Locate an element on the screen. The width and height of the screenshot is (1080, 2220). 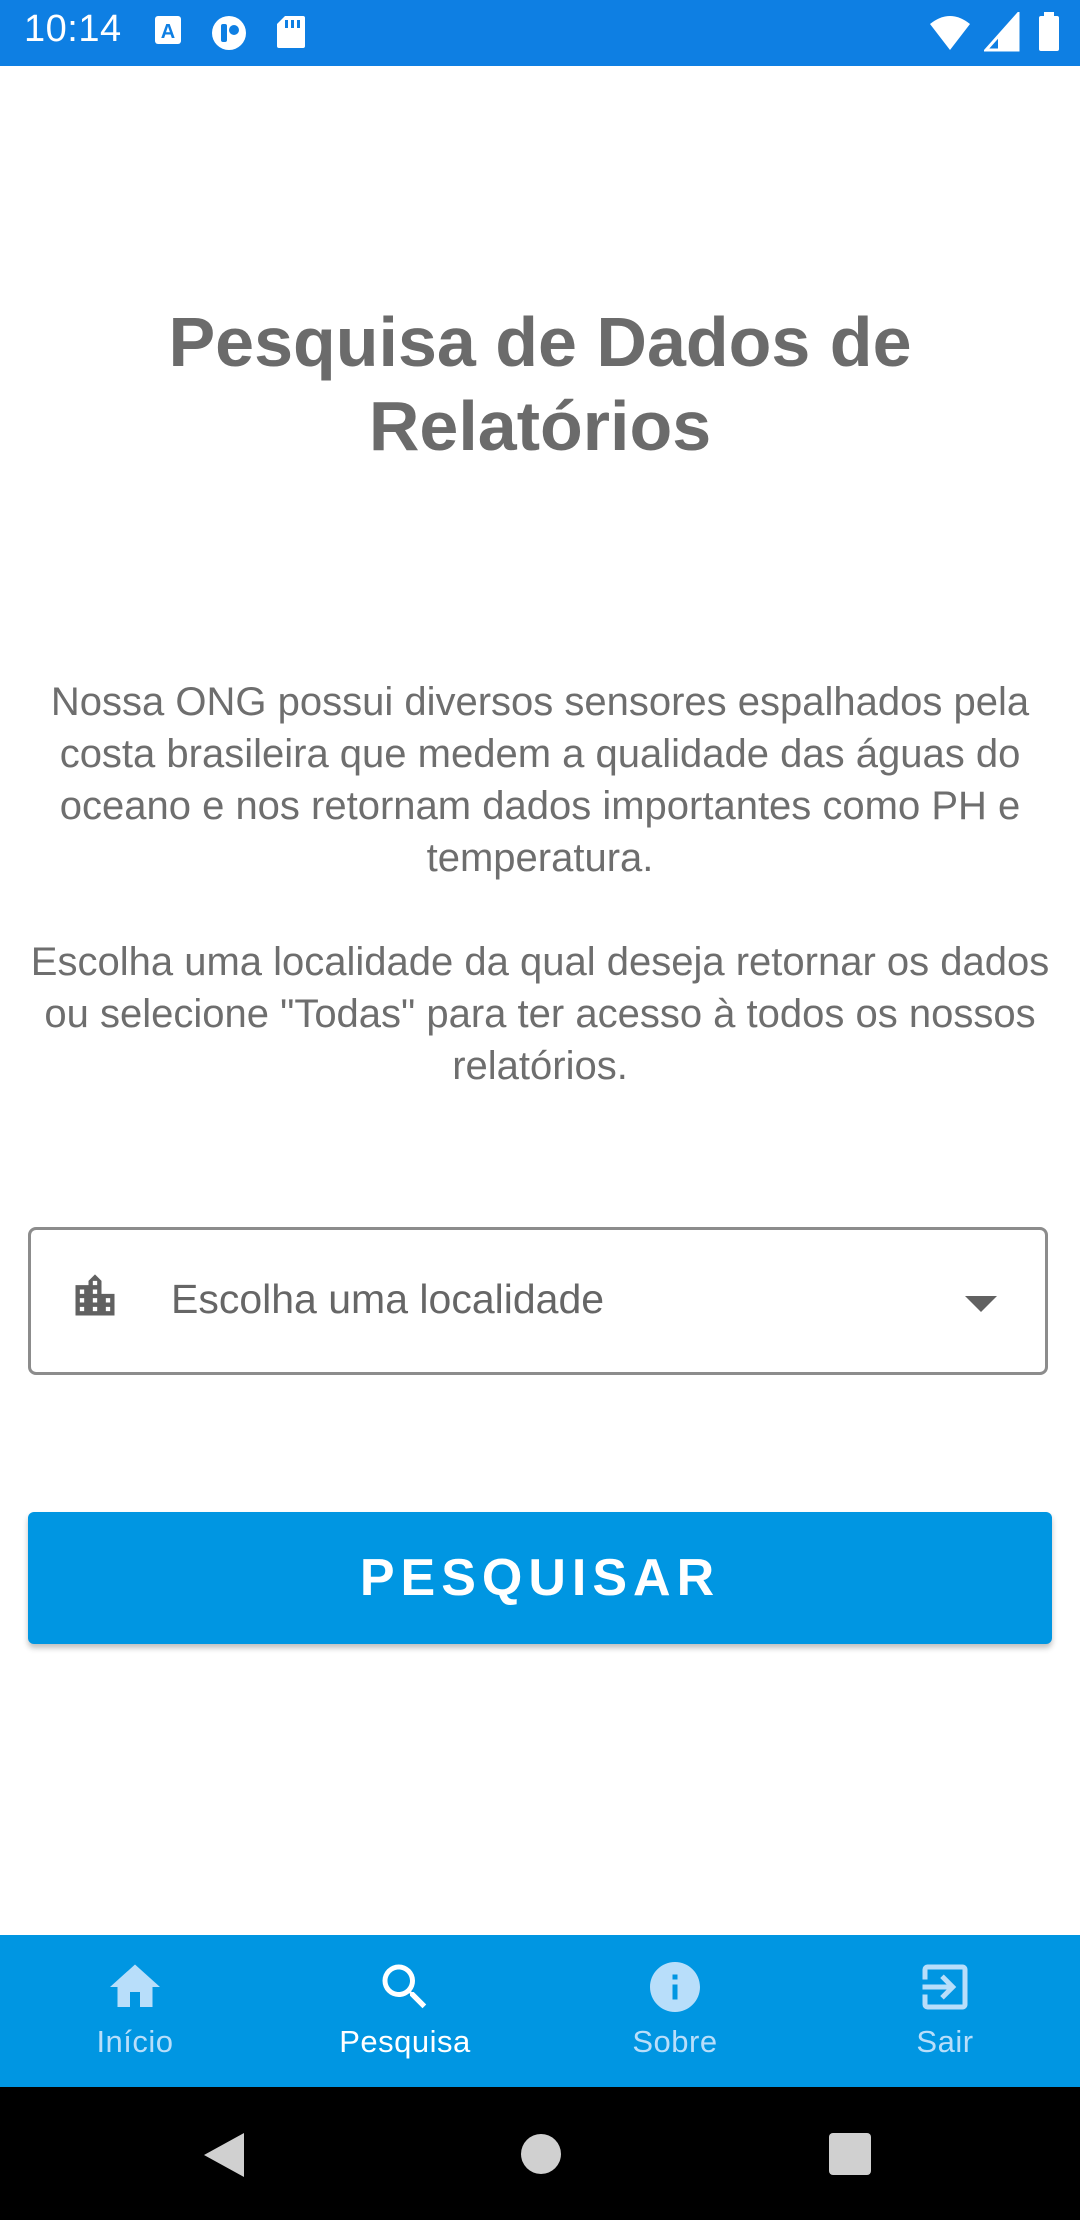
nav-item-sair: Sair is located at coordinates (945, 2011).